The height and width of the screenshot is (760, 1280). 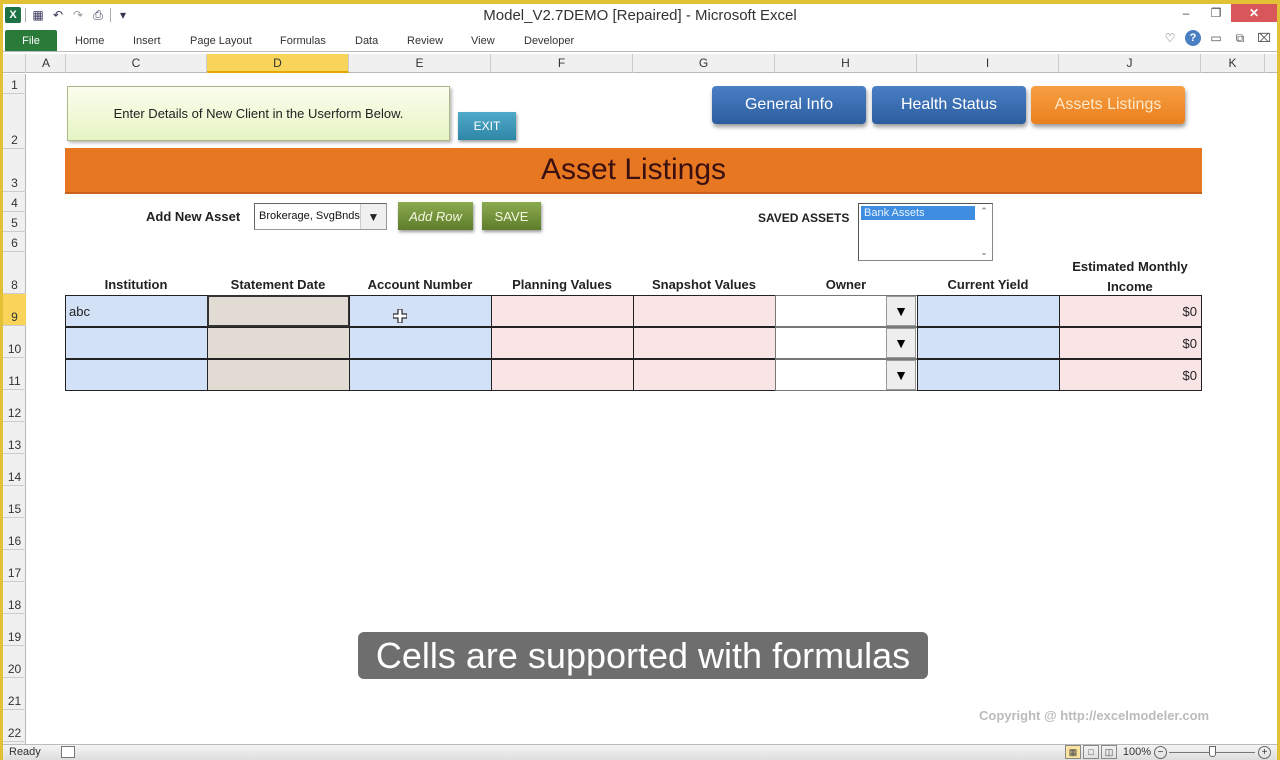 What do you see at coordinates (1108, 105) in the screenshot?
I see `assets-listings-button: Assets Listings` at bounding box center [1108, 105].